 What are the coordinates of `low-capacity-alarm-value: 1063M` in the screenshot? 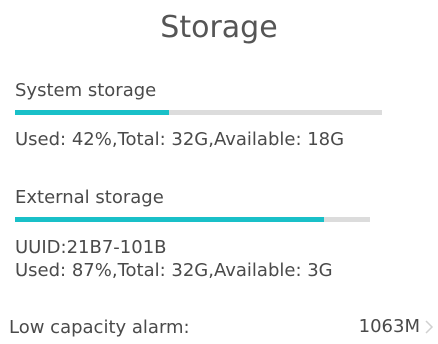 It's located at (389, 326).